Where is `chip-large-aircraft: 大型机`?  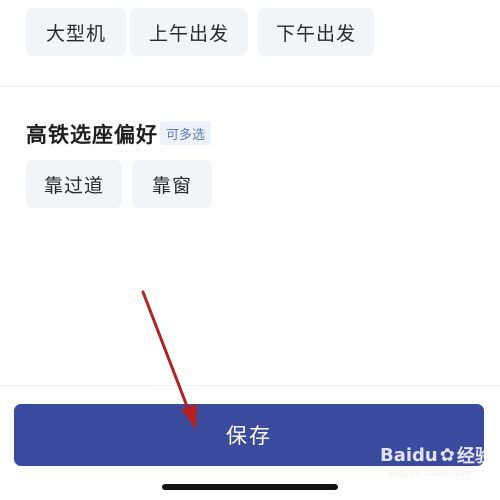 chip-large-aircraft: 大型机 is located at coordinates (76, 32).